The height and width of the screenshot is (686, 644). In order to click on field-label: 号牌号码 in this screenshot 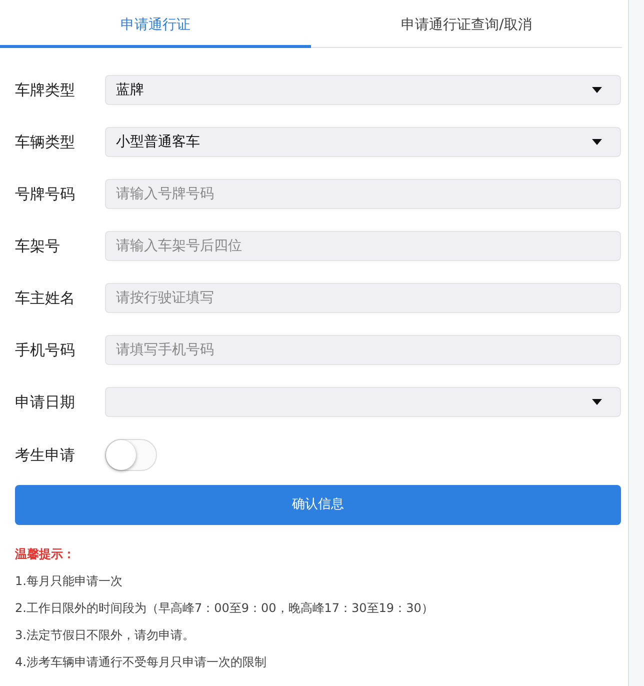, I will do `click(45, 194)`.